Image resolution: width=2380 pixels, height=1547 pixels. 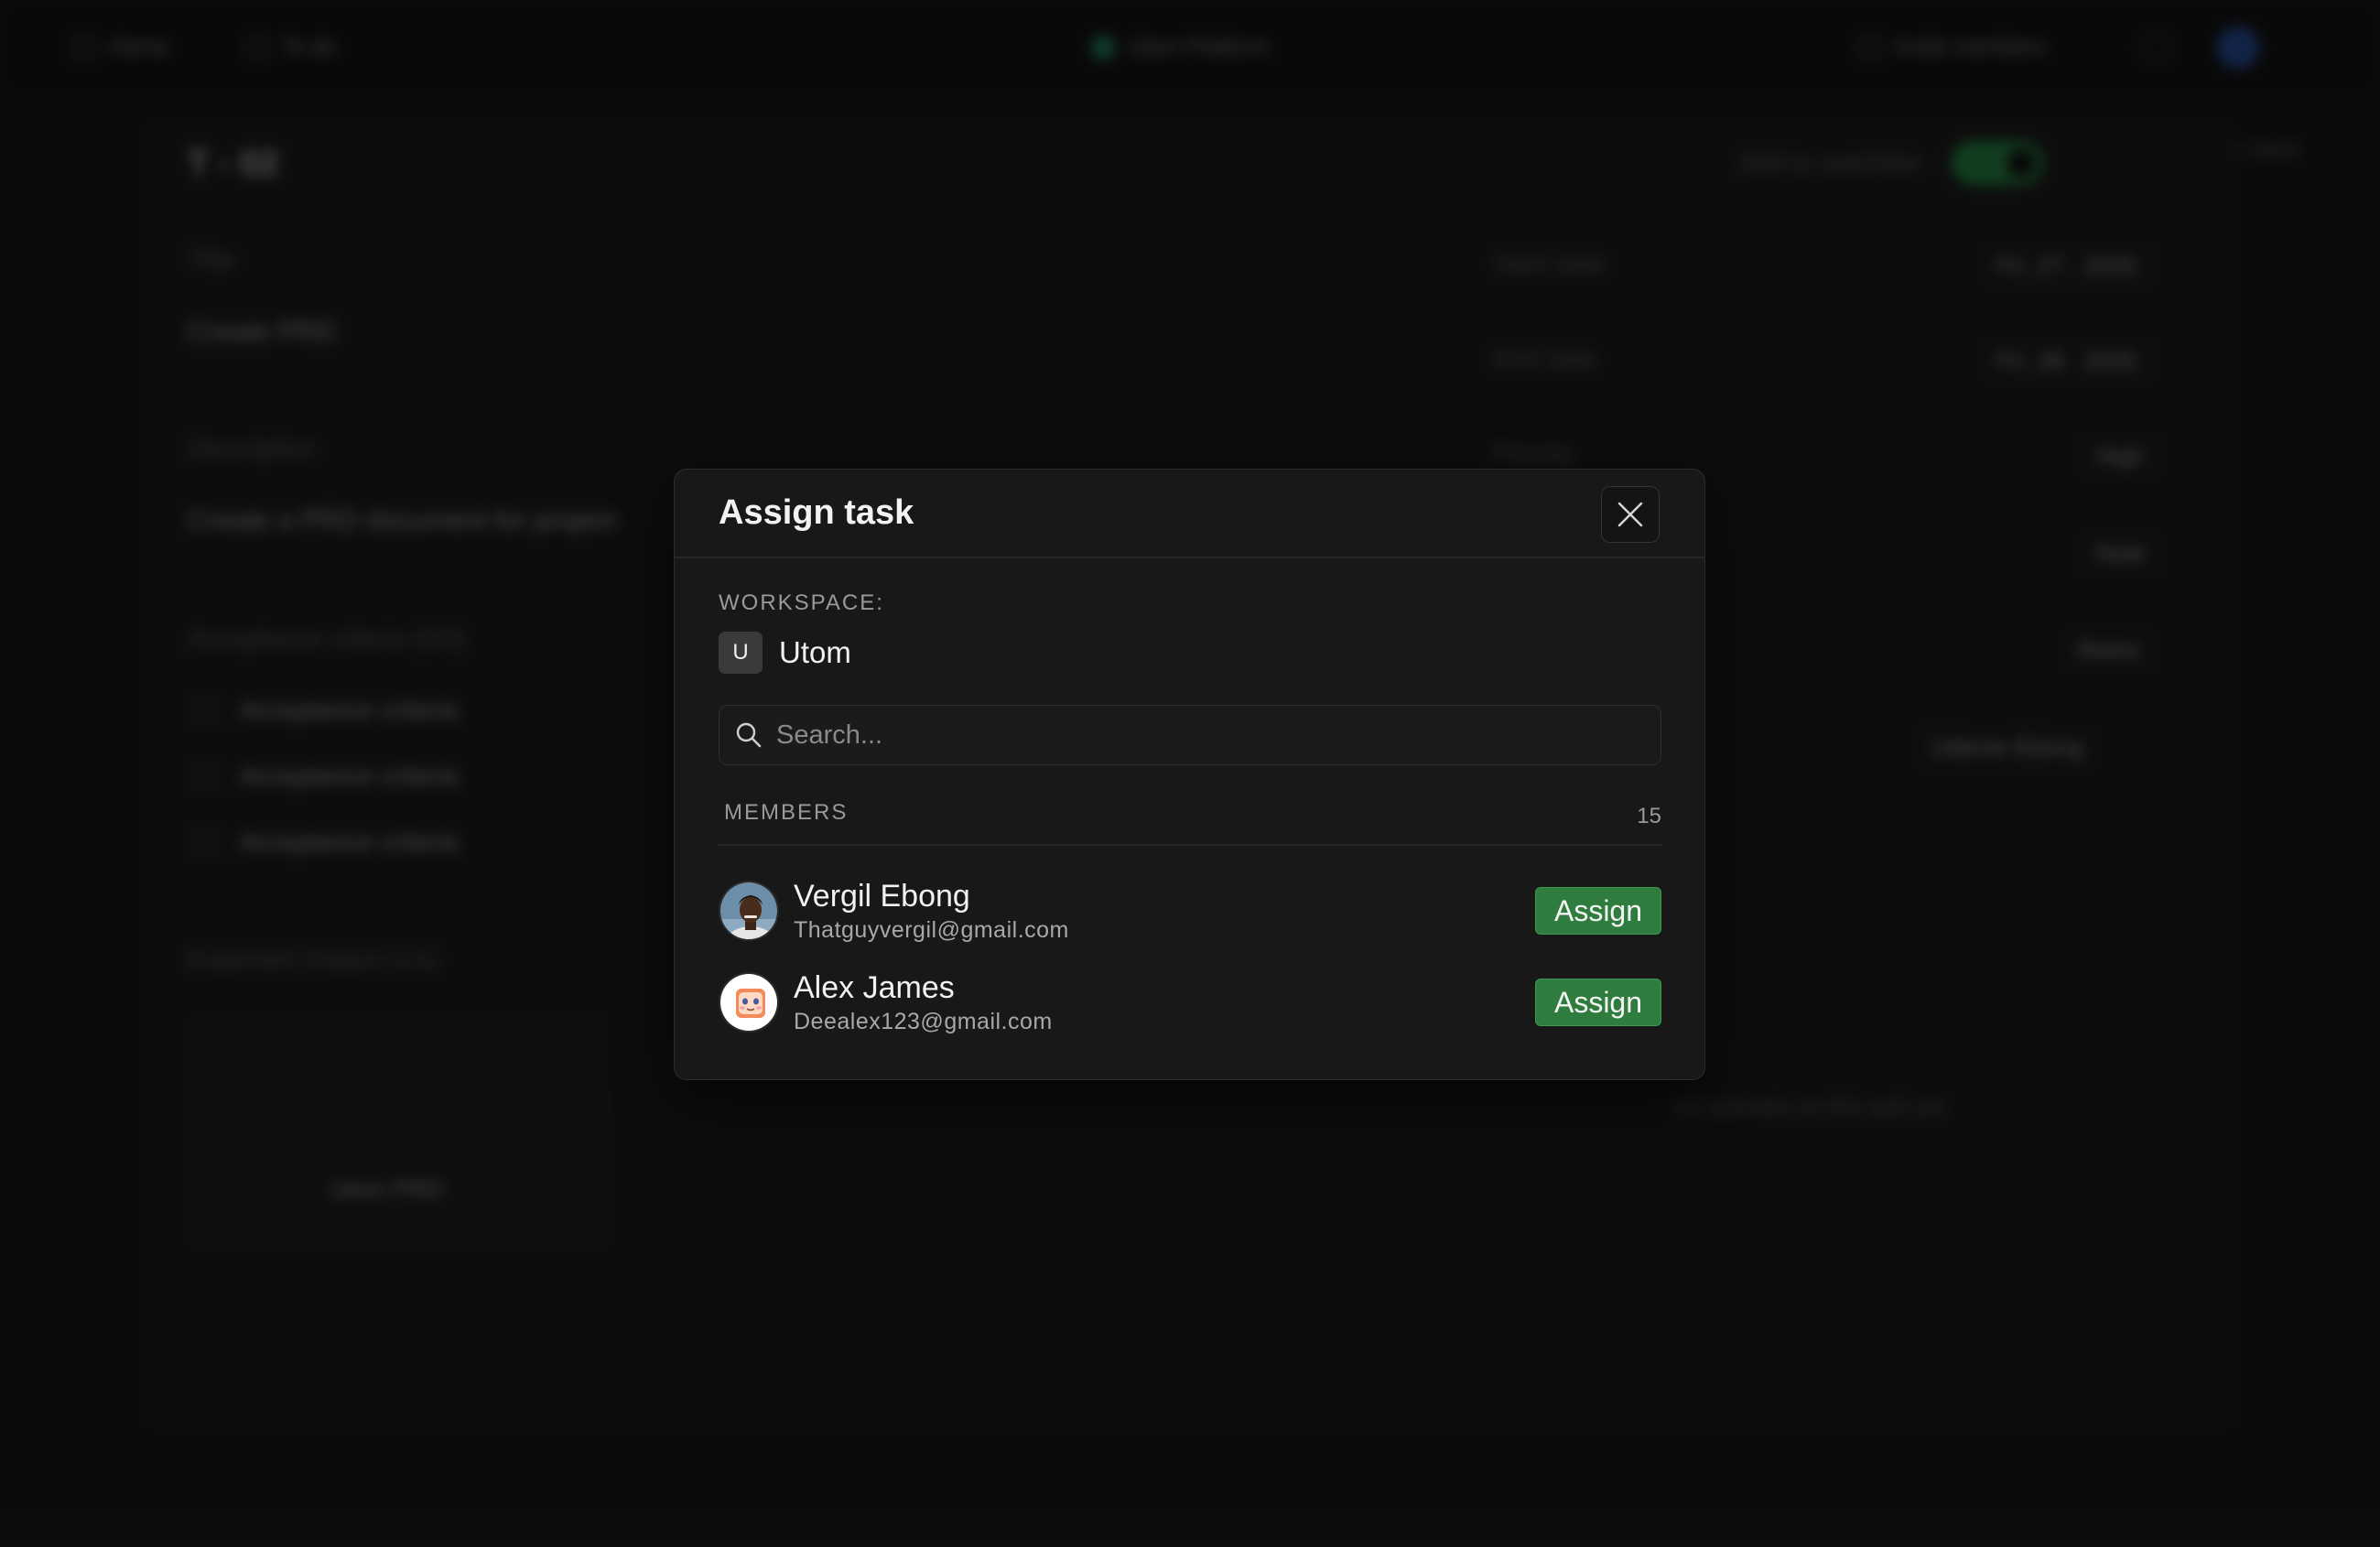 What do you see at coordinates (748, 735) in the screenshot?
I see `search-icon` at bounding box center [748, 735].